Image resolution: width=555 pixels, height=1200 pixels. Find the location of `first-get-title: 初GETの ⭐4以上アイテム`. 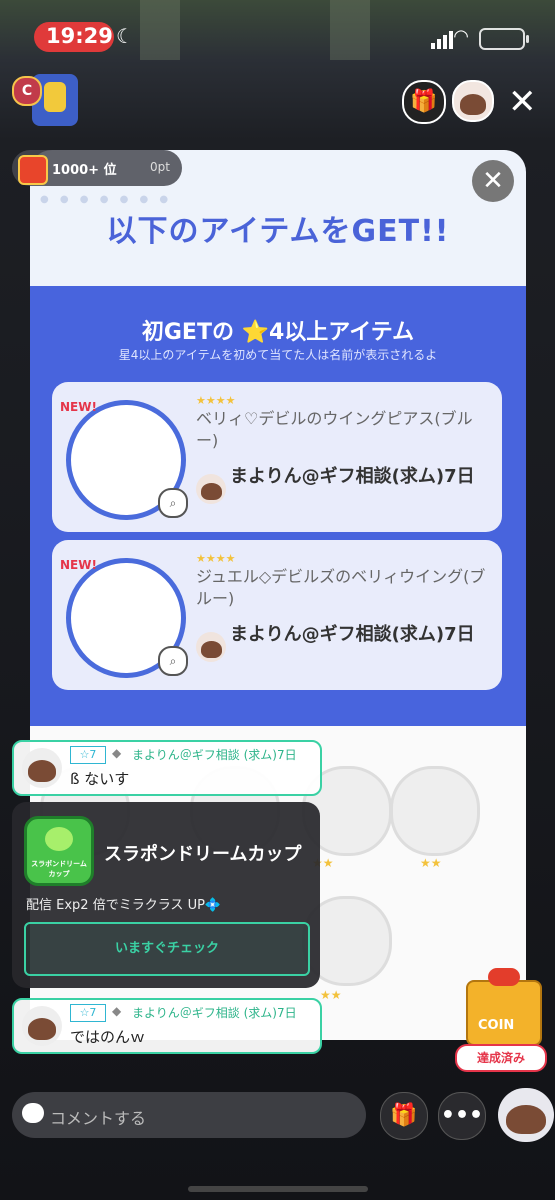

first-get-title: 初GETの ⭐4以上アイテム is located at coordinates (278, 332).